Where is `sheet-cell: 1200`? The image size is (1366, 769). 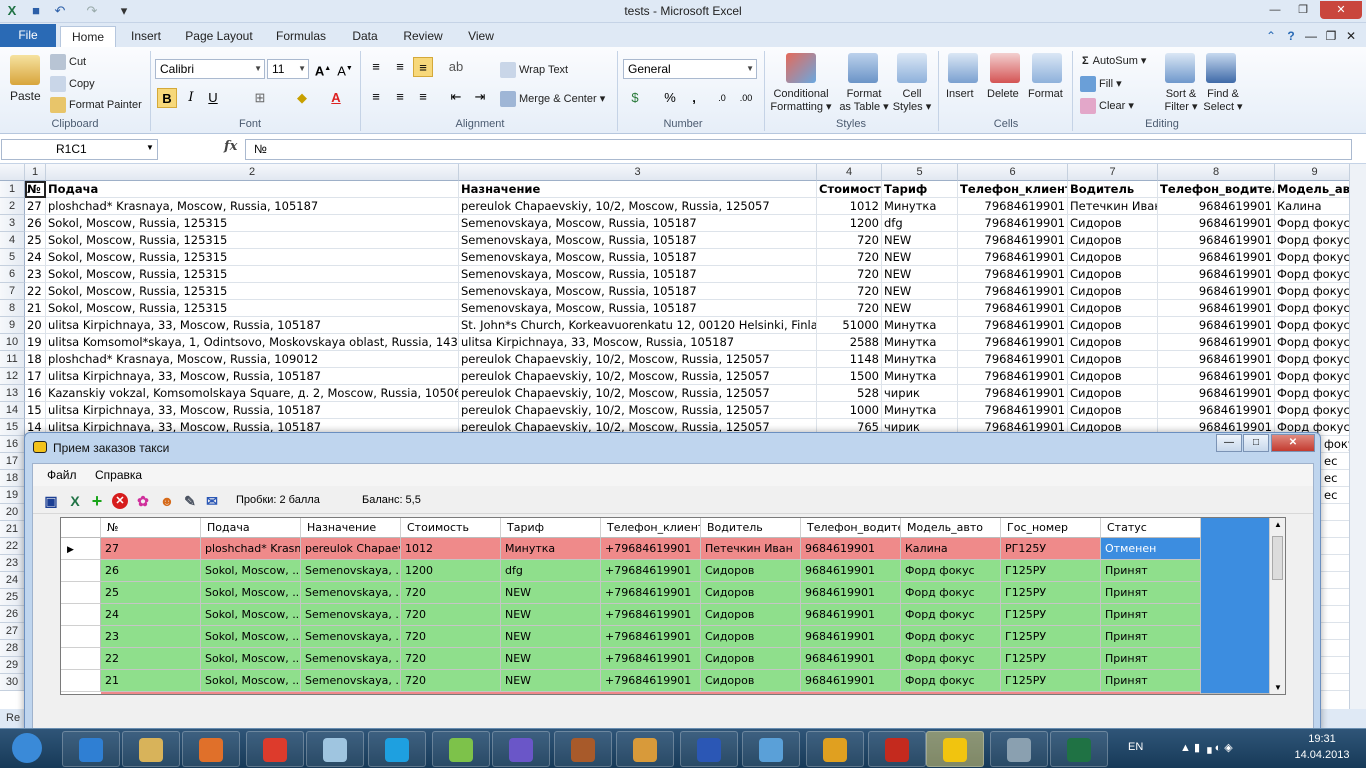 sheet-cell: 1200 is located at coordinates (849, 223).